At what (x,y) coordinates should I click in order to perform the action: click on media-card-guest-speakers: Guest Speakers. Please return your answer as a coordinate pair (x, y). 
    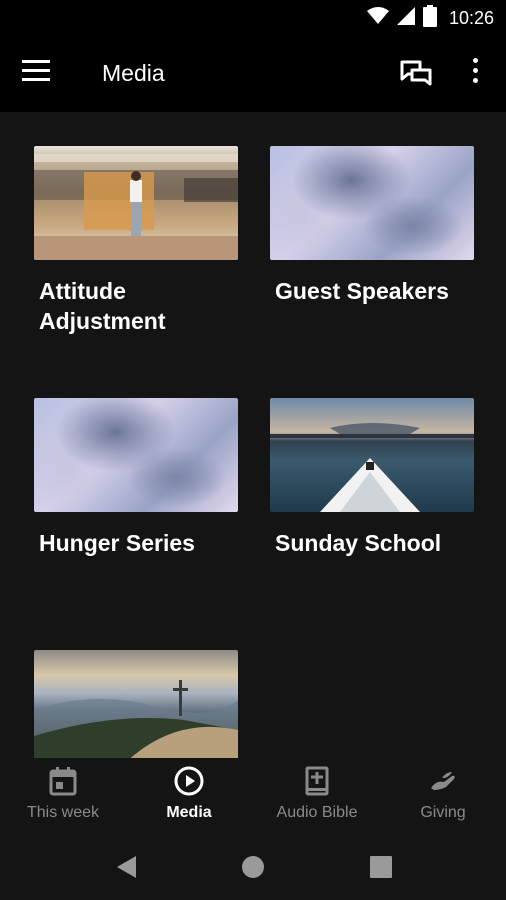
    Looking at the image, I should click on (372, 226).